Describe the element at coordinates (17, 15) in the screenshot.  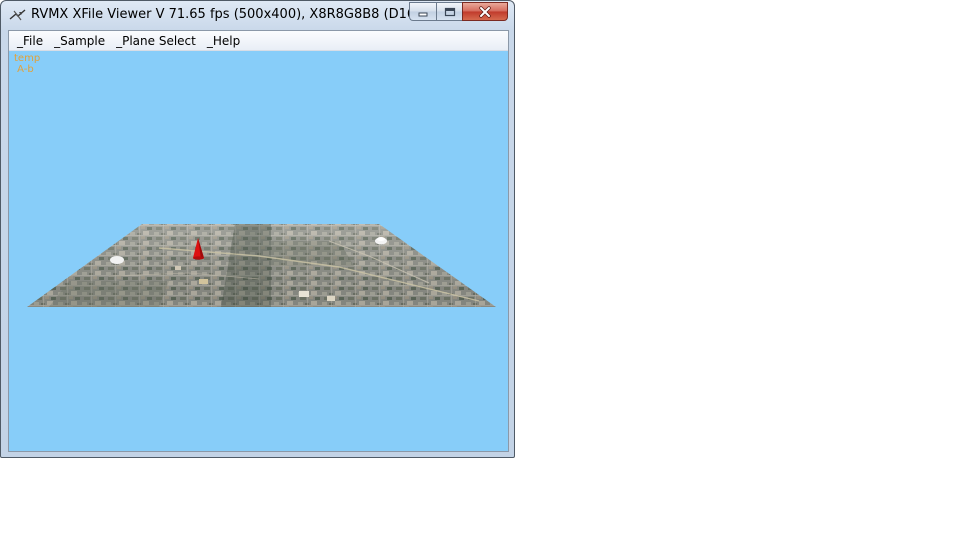
I see `app-icon` at that location.